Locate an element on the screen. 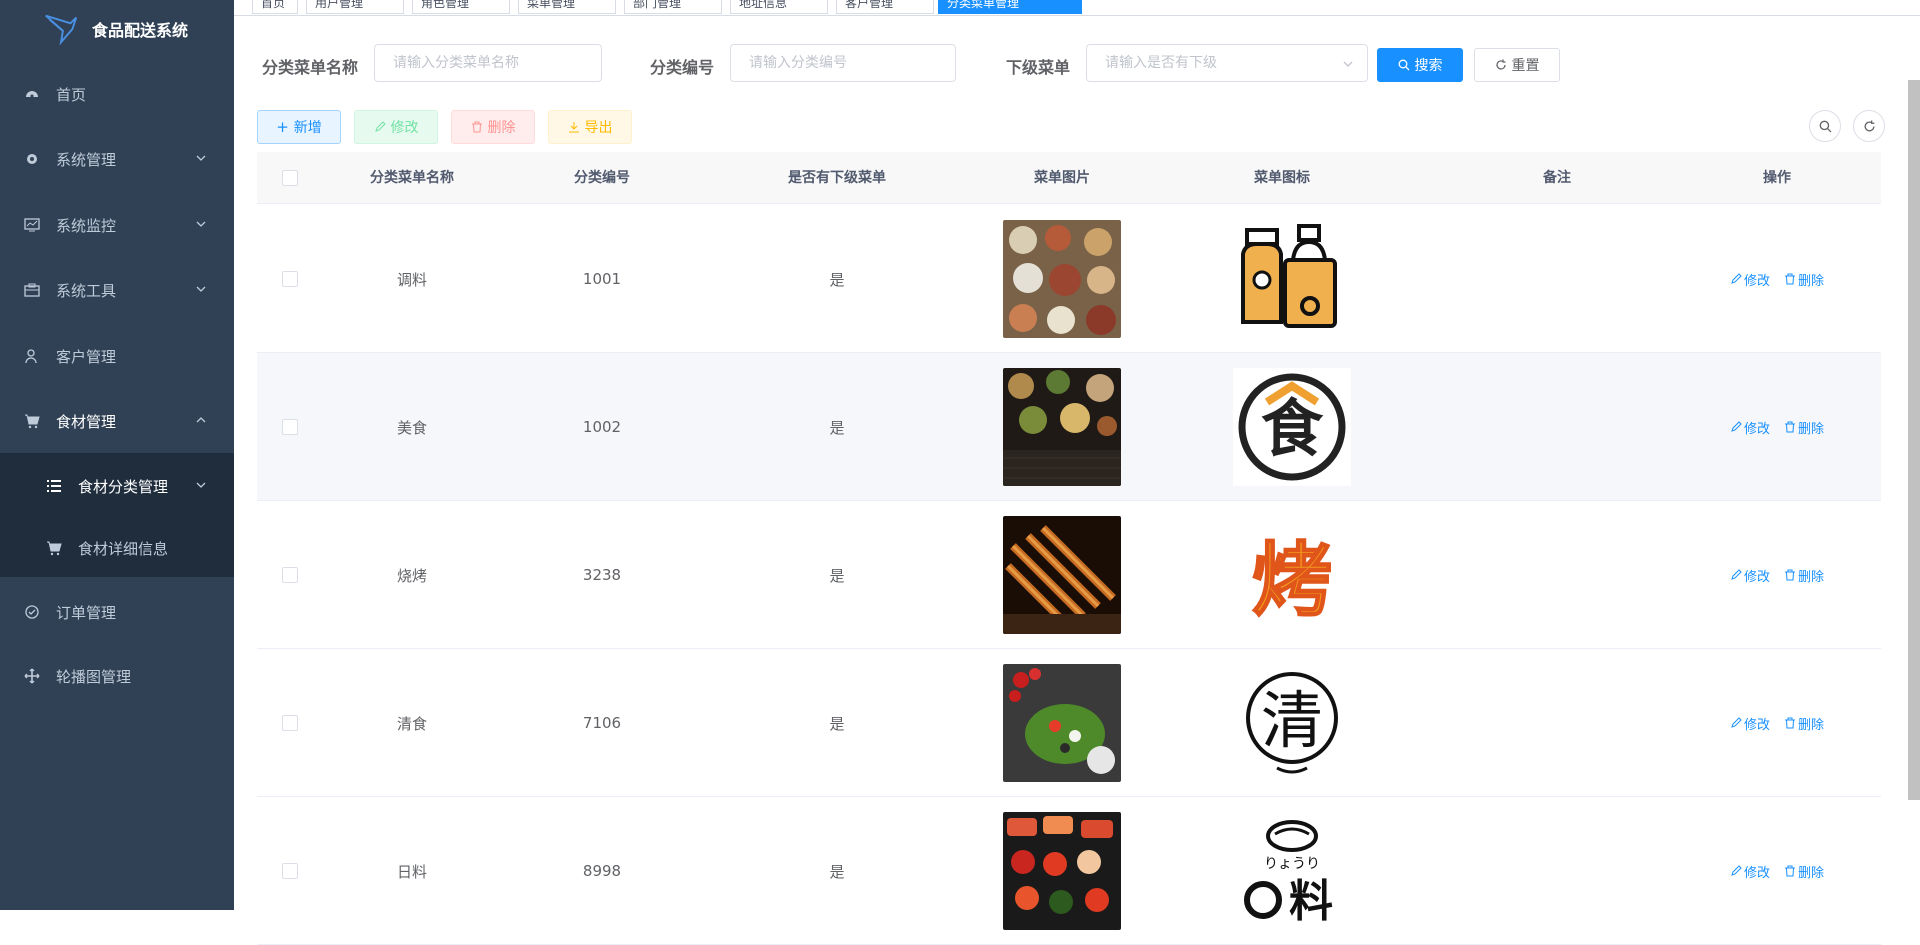  menu-item-orders: 订单管理 is located at coordinates (117, 612).